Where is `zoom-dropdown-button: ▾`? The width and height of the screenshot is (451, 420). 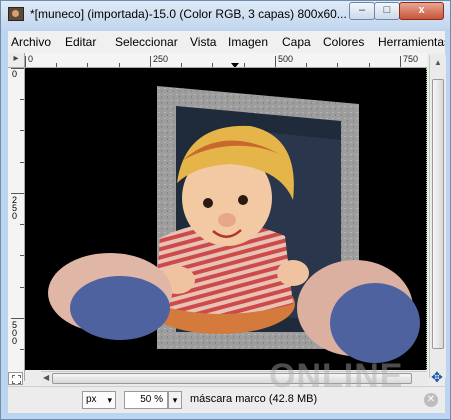
zoom-dropdown-button: ▾ is located at coordinates (175, 400).